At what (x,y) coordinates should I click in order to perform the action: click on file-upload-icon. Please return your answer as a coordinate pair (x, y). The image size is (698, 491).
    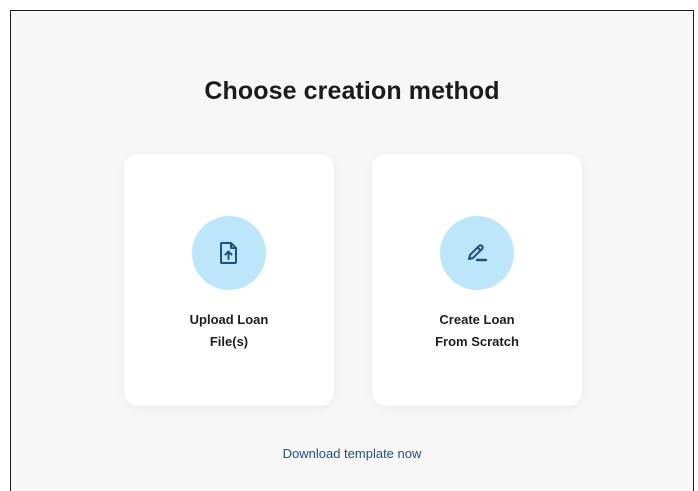
    Looking at the image, I should click on (228, 253).